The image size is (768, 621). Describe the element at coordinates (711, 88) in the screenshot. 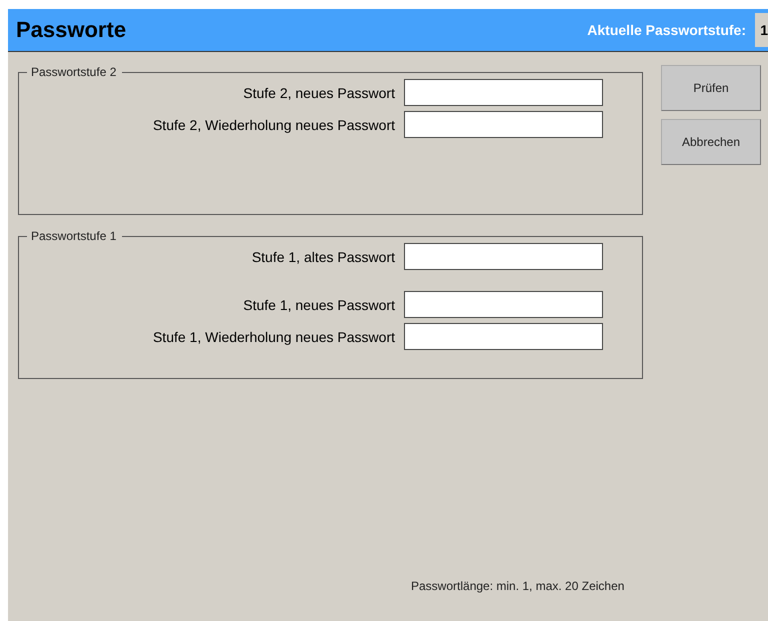

I see `action-button: Prüfen` at that location.